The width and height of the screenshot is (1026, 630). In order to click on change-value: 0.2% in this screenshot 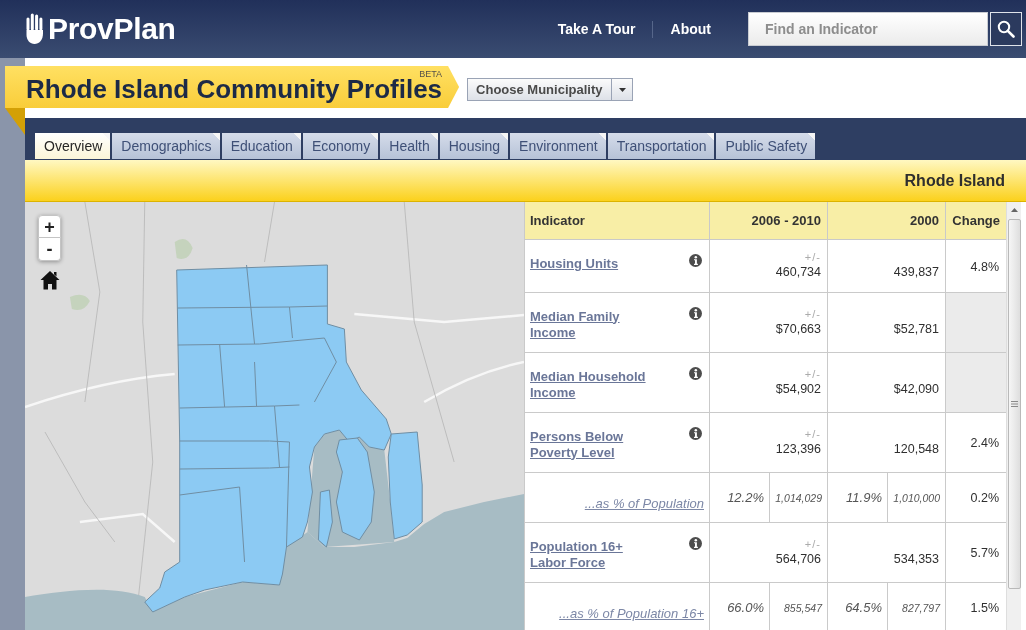, I will do `click(984, 498)`.